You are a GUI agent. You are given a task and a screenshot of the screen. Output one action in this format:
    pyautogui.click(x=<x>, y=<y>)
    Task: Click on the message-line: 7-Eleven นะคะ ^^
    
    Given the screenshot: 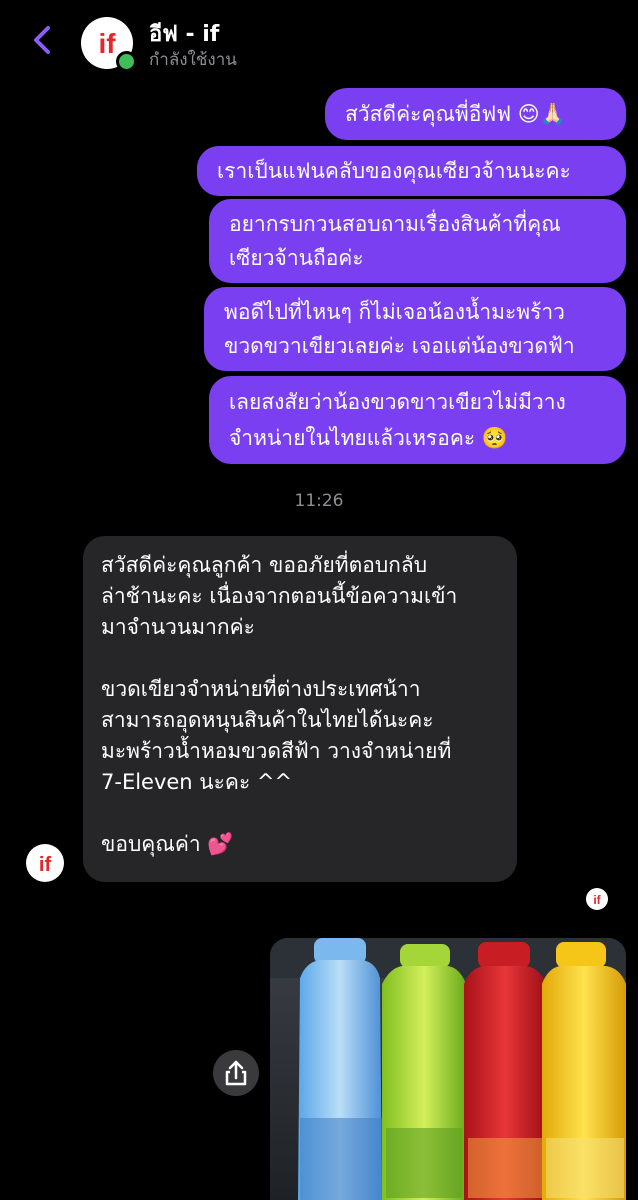 What is the action you would take?
    pyautogui.click(x=197, y=782)
    